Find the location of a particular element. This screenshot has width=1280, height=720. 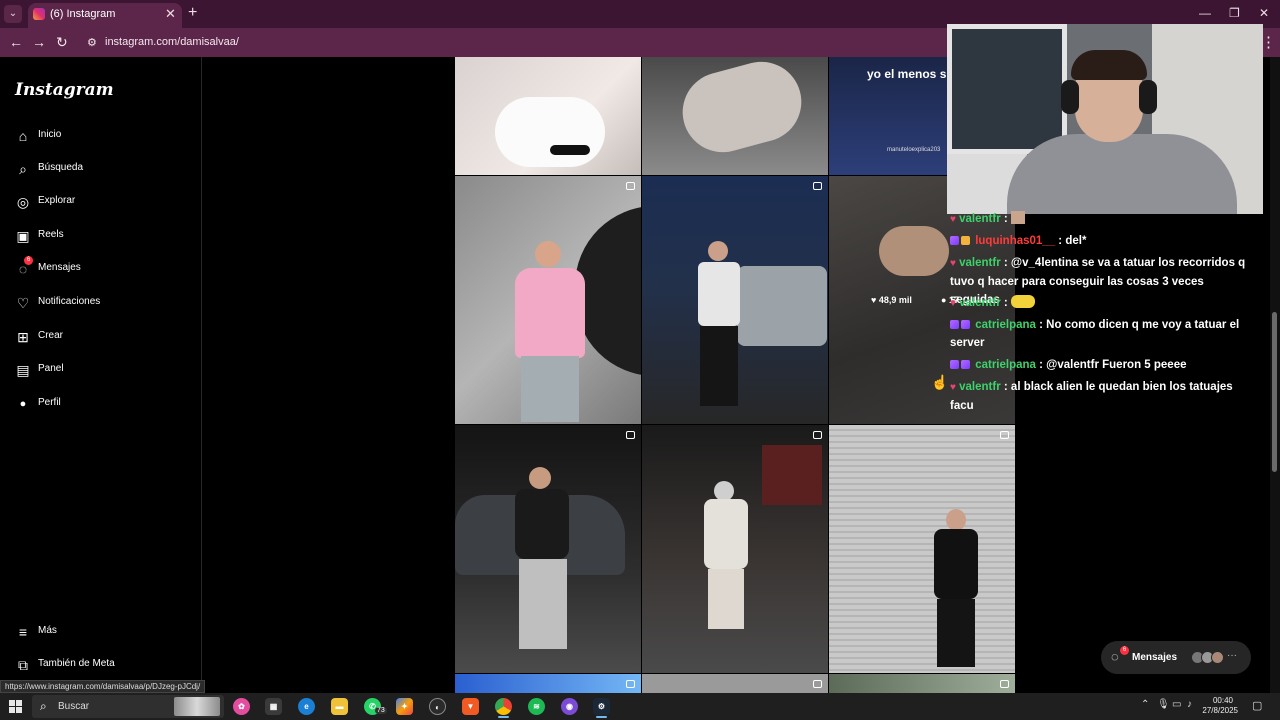

microsoft-store-icon: ▦ is located at coordinates (273, 706).